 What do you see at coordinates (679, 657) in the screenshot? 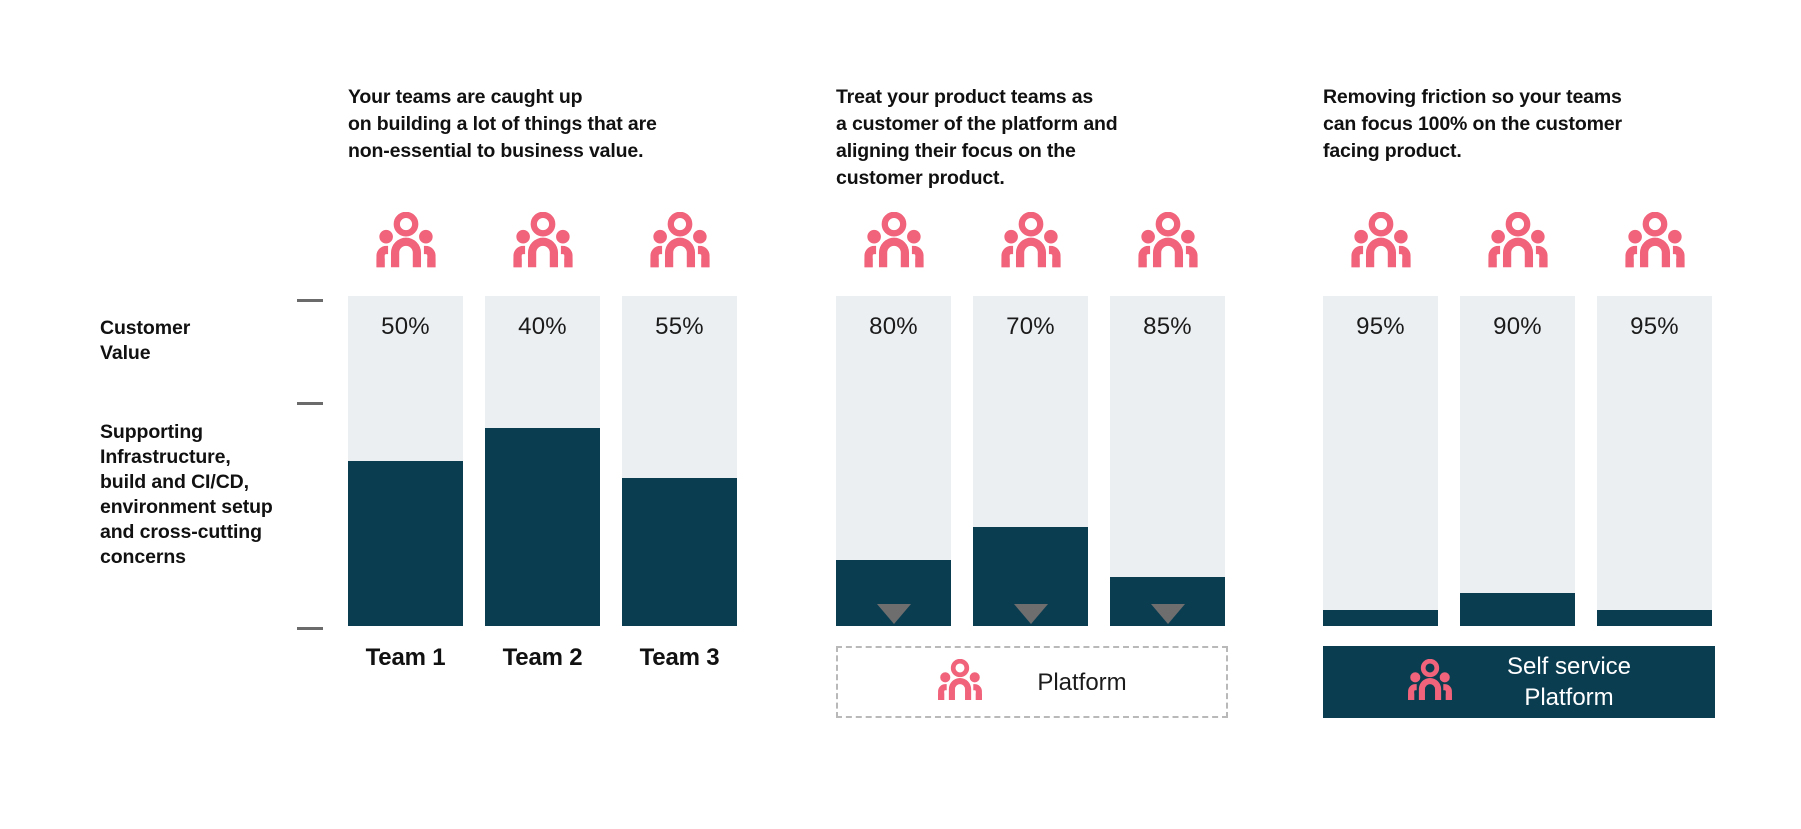
I see `bar-category-label: Team 3` at bounding box center [679, 657].